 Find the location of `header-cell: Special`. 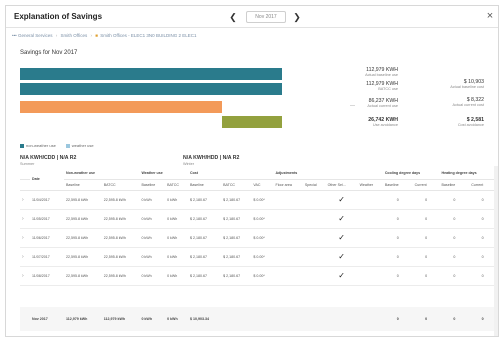

header-cell: Special is located at coordinates (314, 185).